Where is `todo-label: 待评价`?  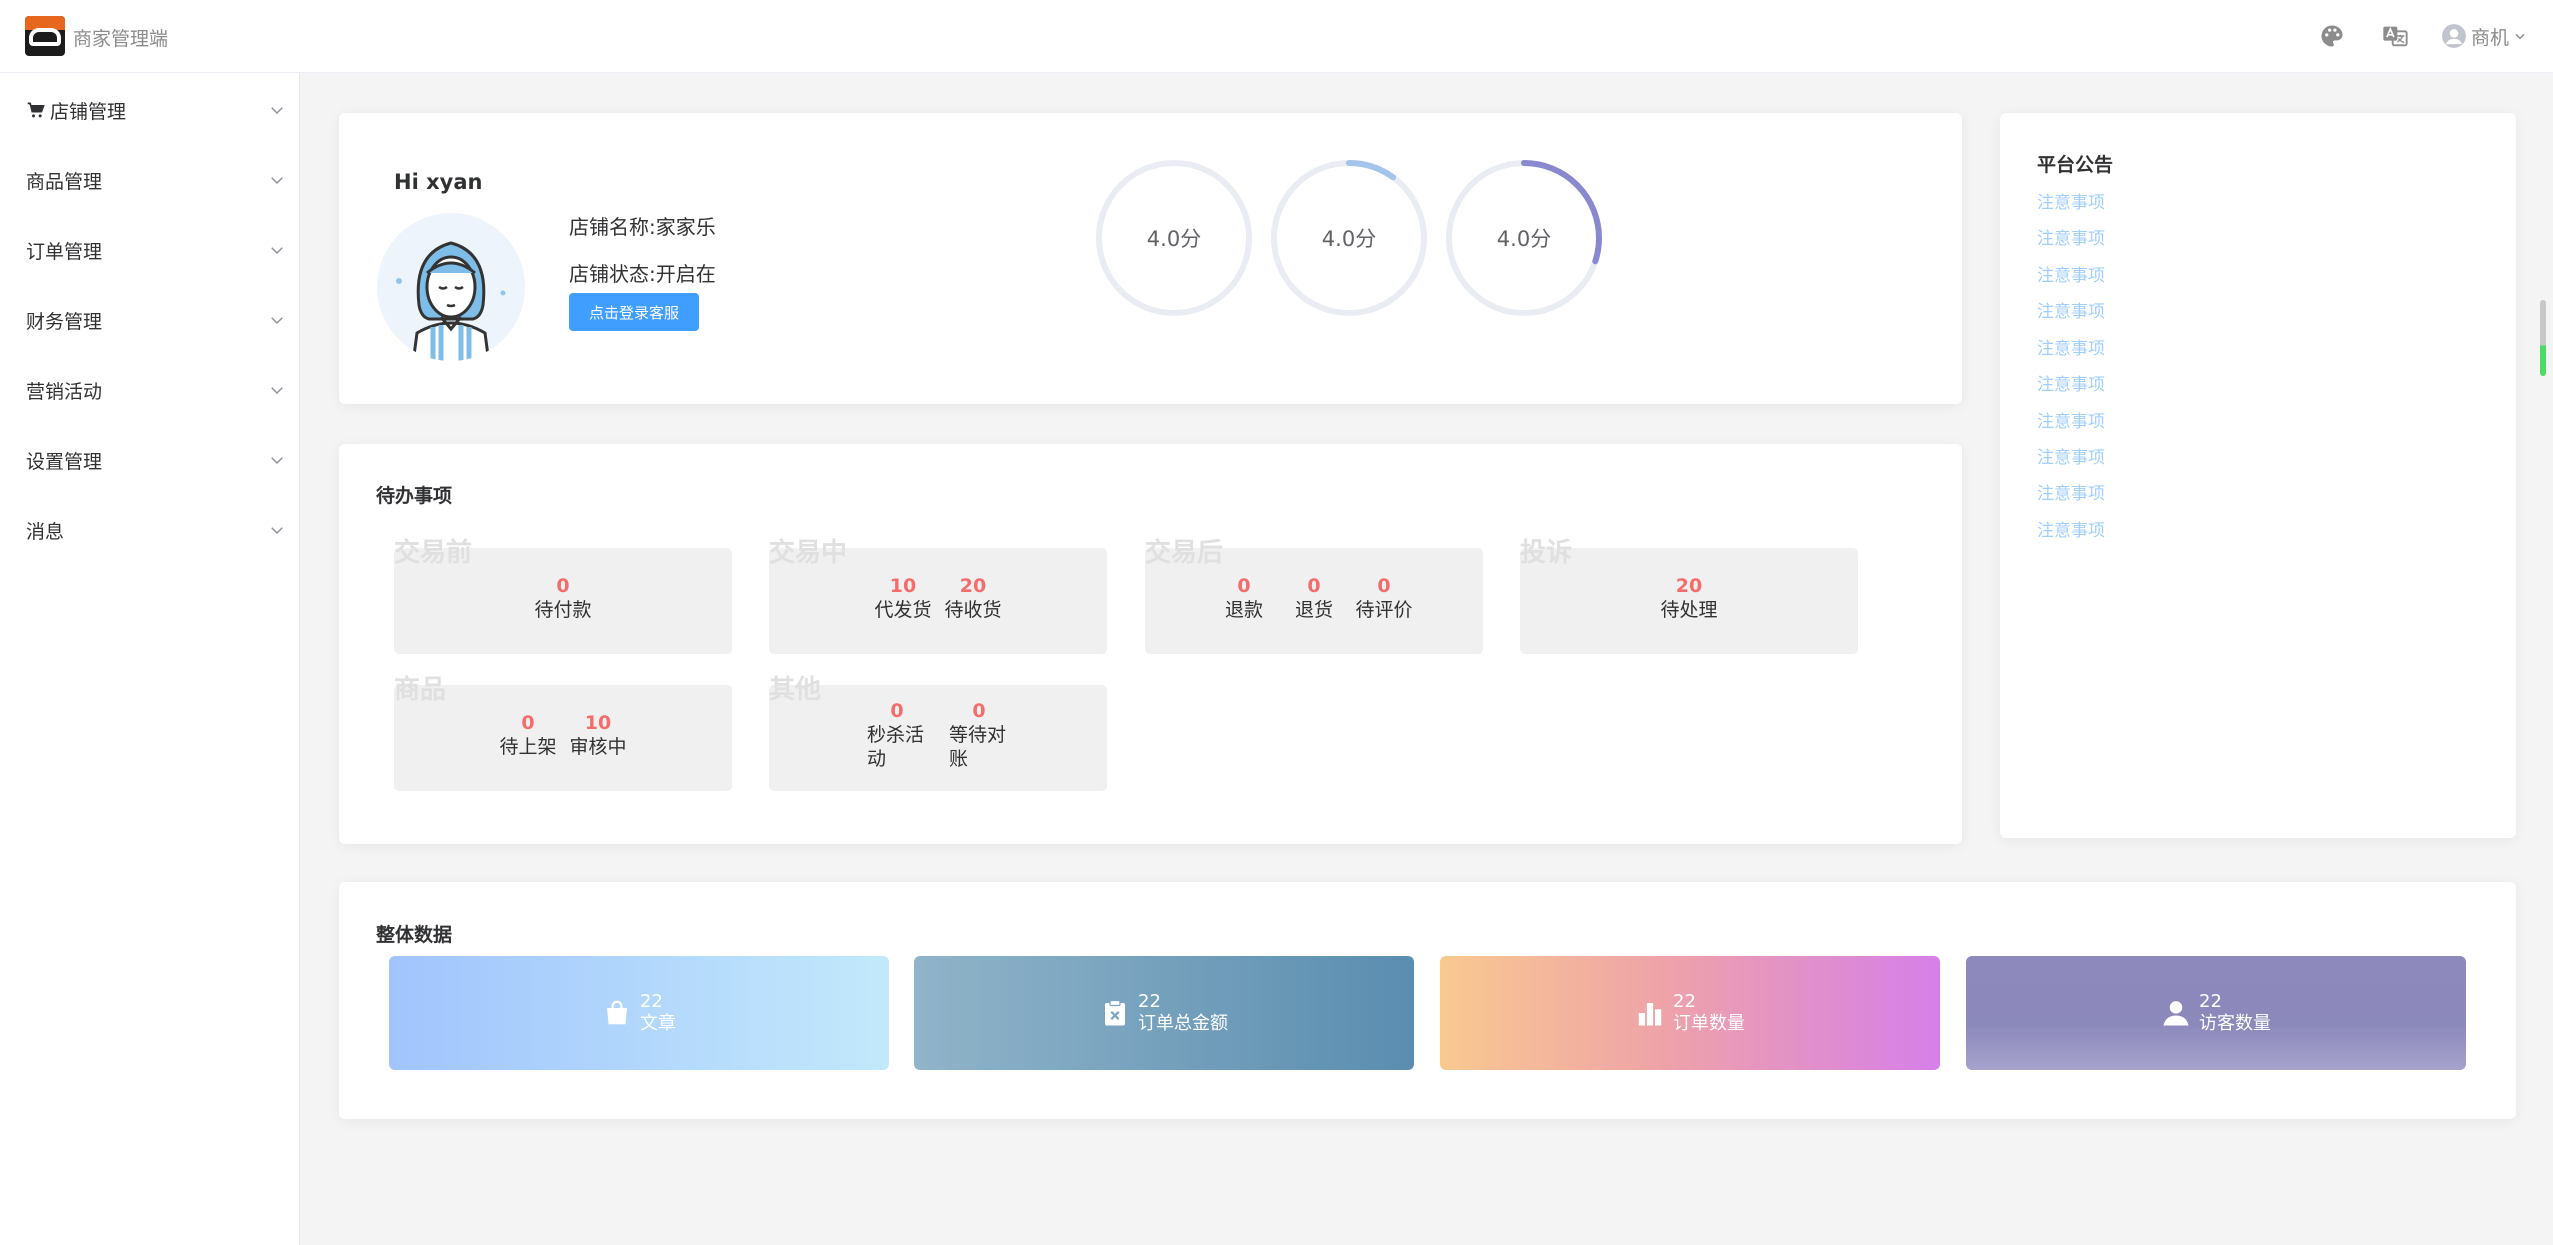
todo-label: 待评价 is located at coordinates (1384, 610).